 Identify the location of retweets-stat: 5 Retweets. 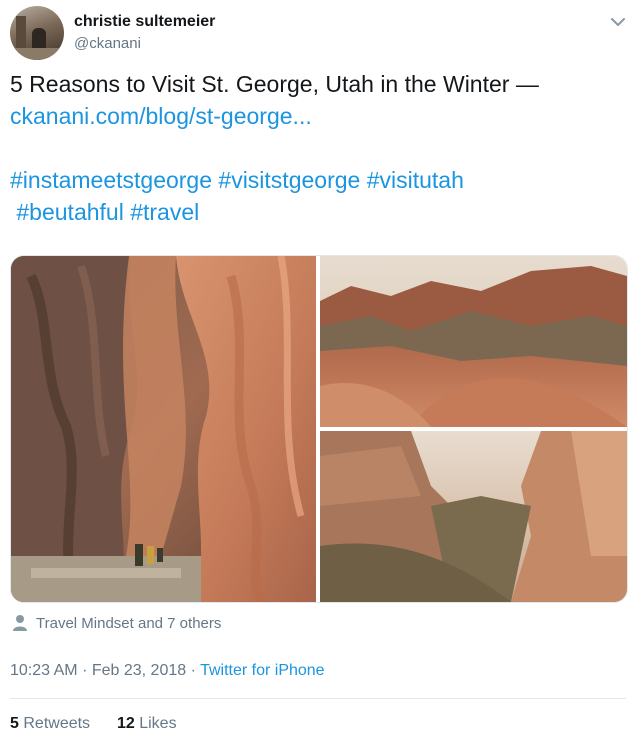
(50, 723).